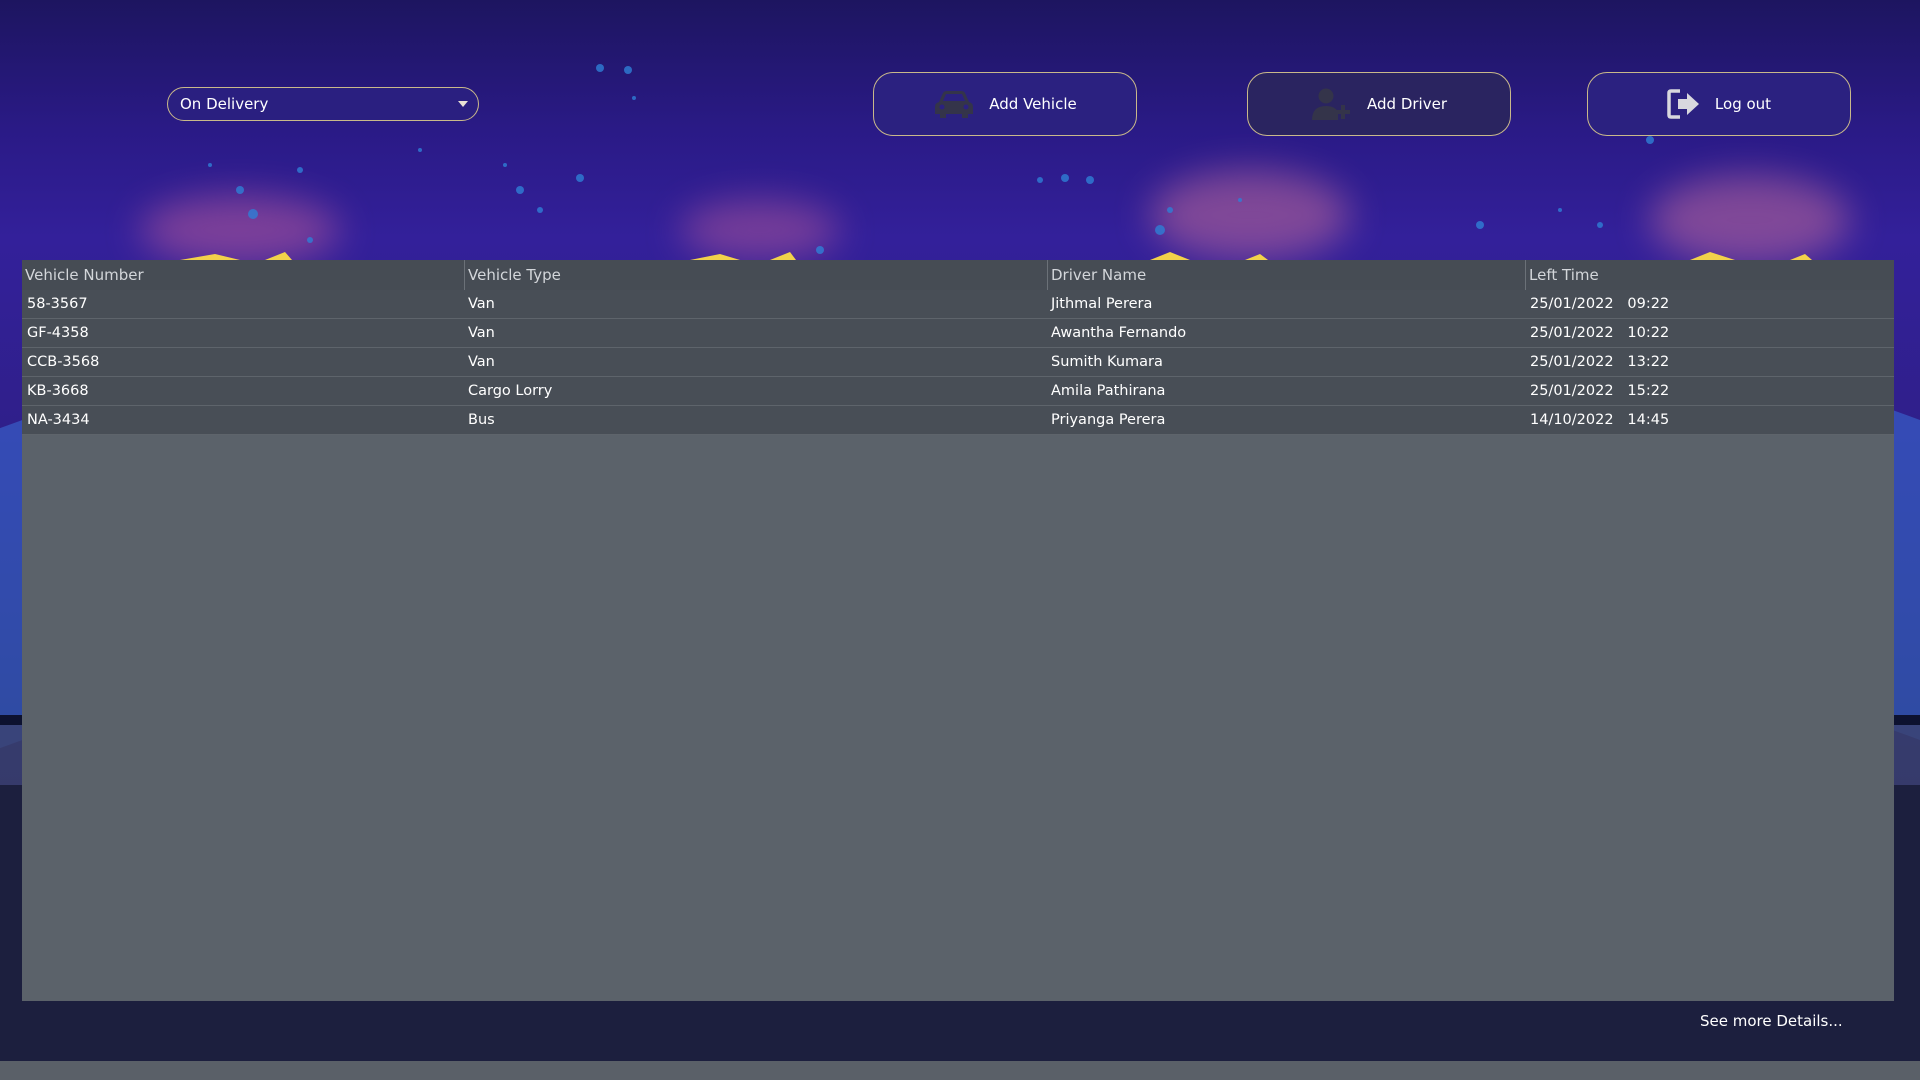 The height and width of the screenshot is (1080, 1920). What do you see at coordinates (1119, 333) in the screenshot?
I see `cell-driver-name: Awantha Fernando` at bounding box center [1119, 333].